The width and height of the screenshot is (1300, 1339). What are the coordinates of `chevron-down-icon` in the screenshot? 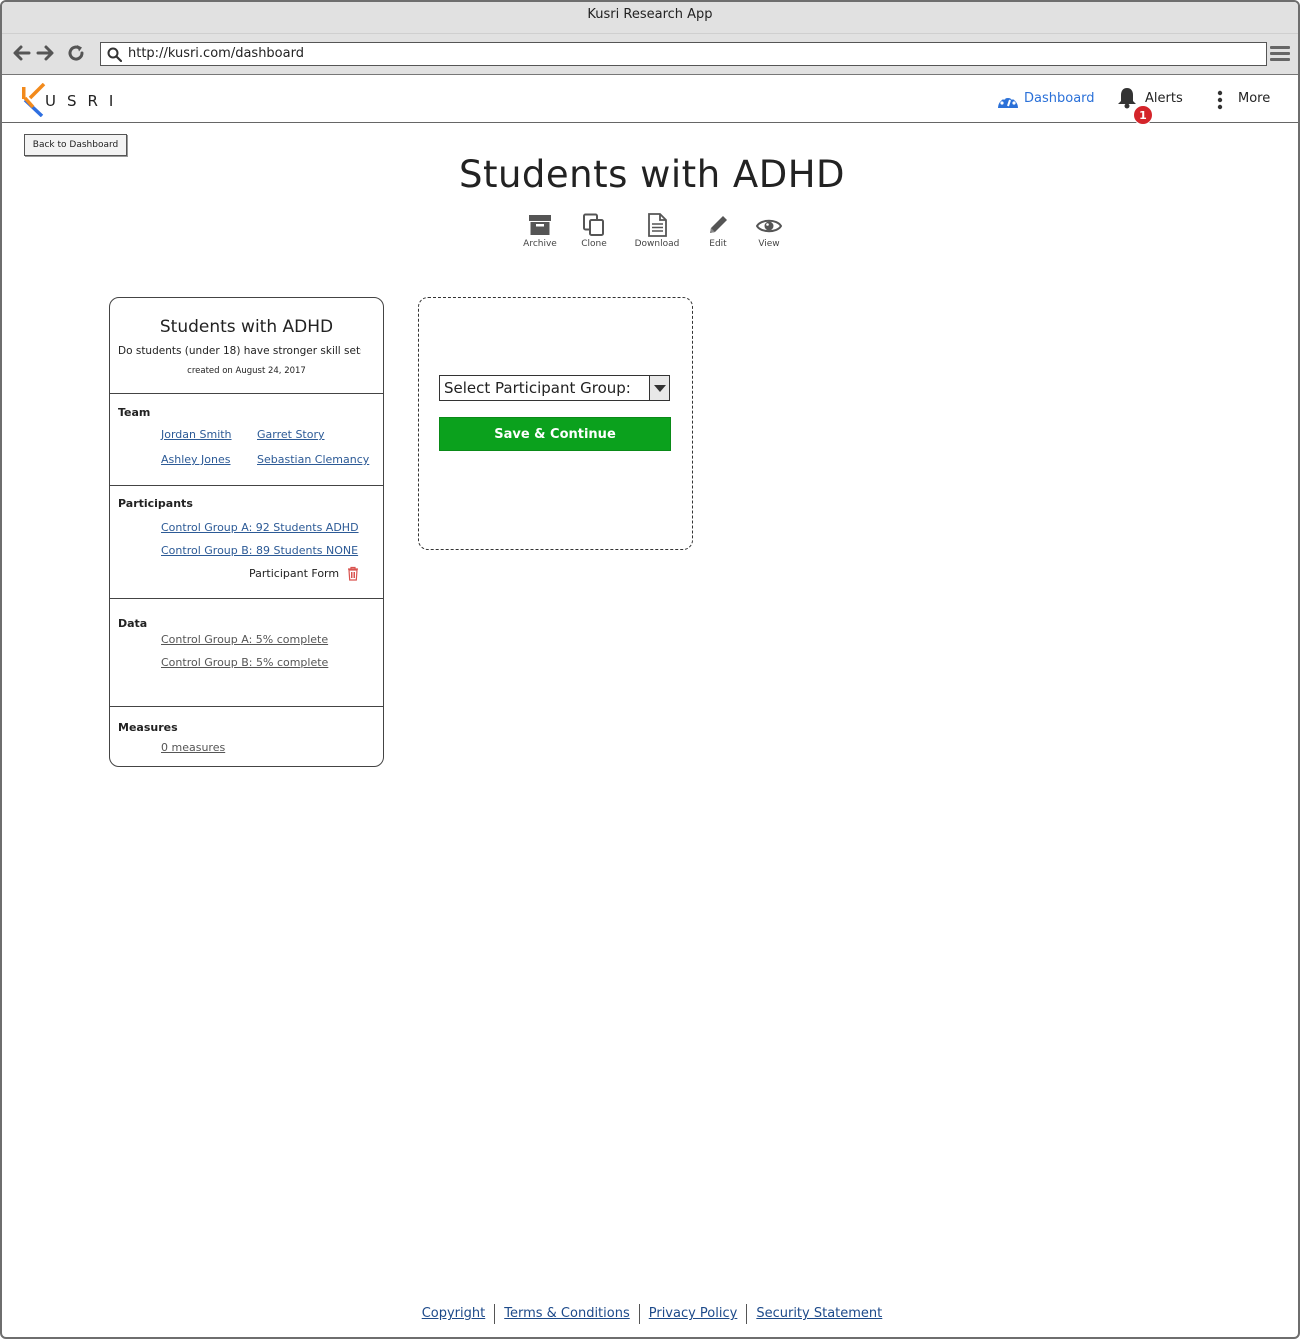 It's located at (659, 388).